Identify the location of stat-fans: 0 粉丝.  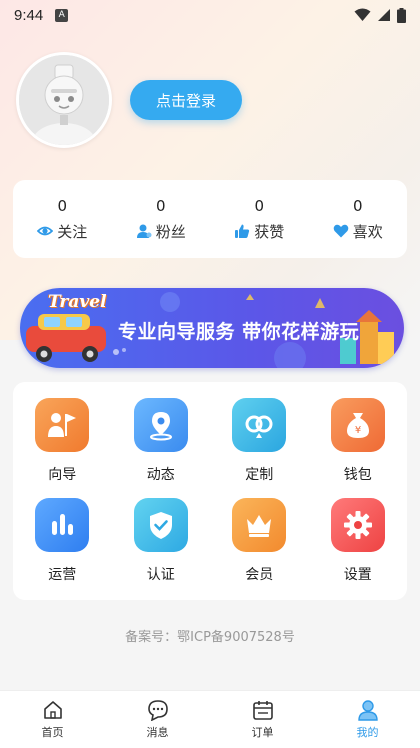
(161, 219).